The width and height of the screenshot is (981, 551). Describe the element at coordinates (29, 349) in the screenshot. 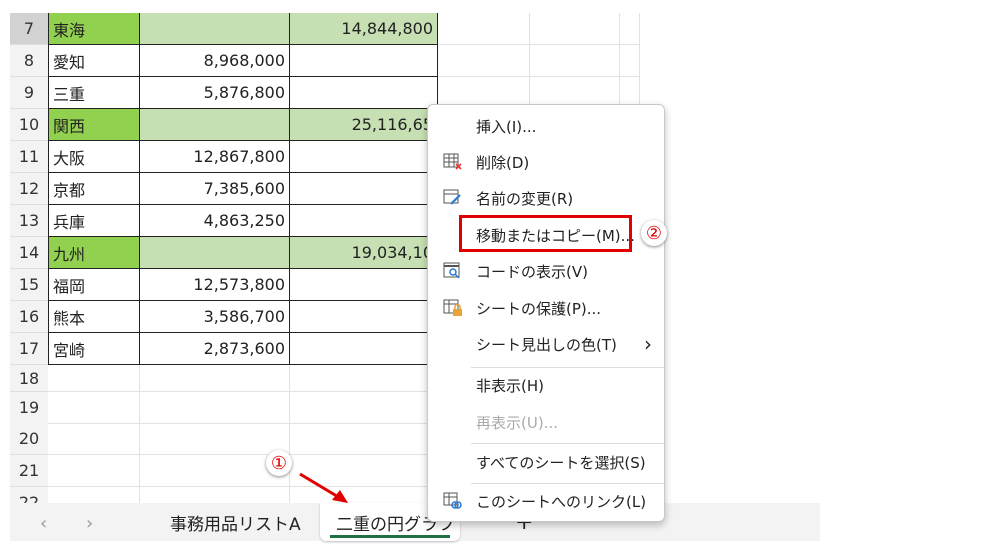

I see `row-header: 17` at that location.